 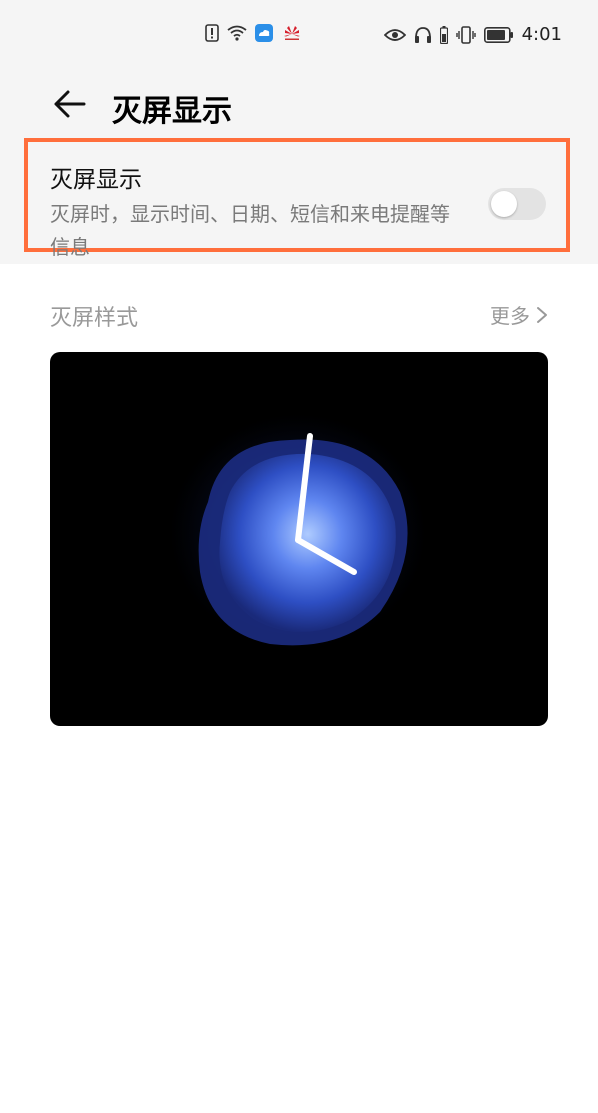 What do you see at coordinates (237, 33) in the screenshot?
I see `wifi-icon` at bounding box center [237, 33].